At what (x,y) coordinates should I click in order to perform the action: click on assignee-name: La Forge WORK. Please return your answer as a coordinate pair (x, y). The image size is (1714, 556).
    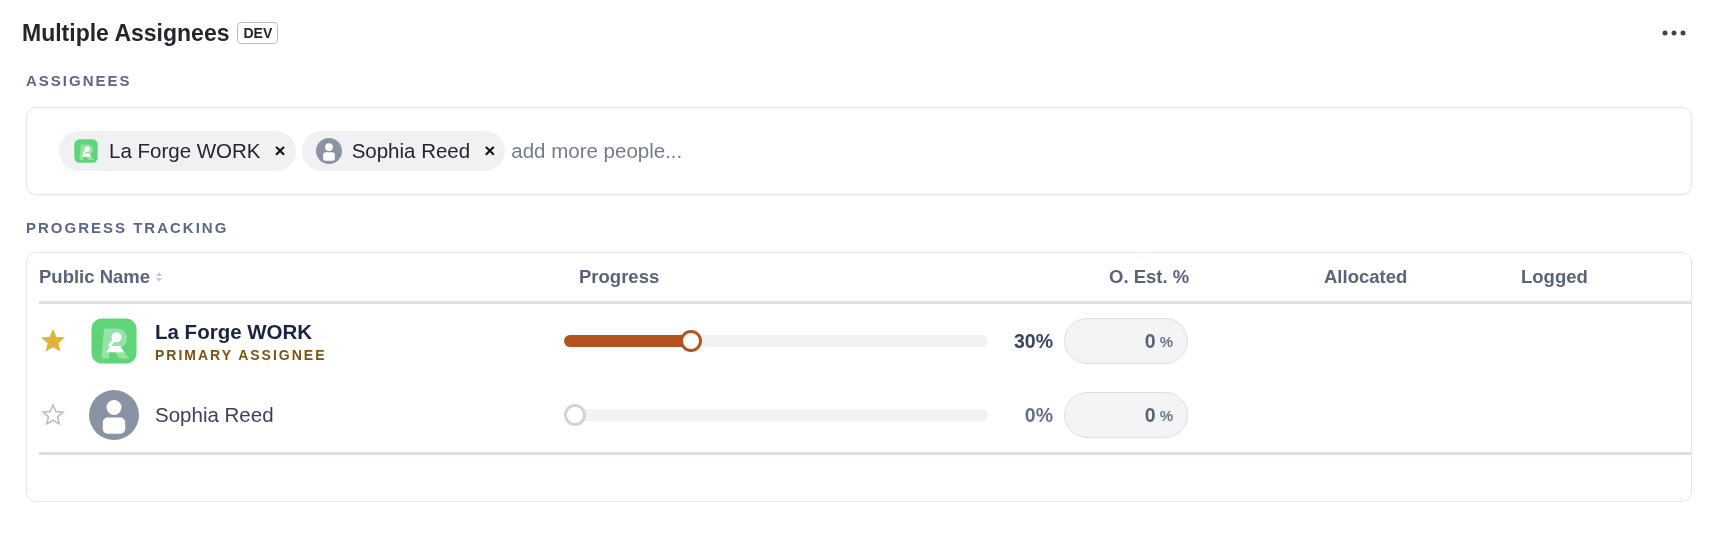
    Looking at the image, I should click on (234, 331).